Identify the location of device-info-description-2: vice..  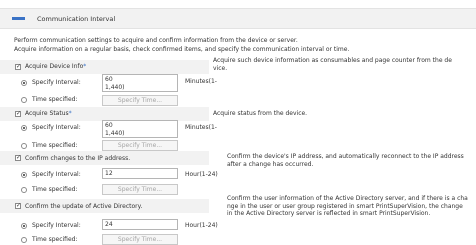
(220, 68).